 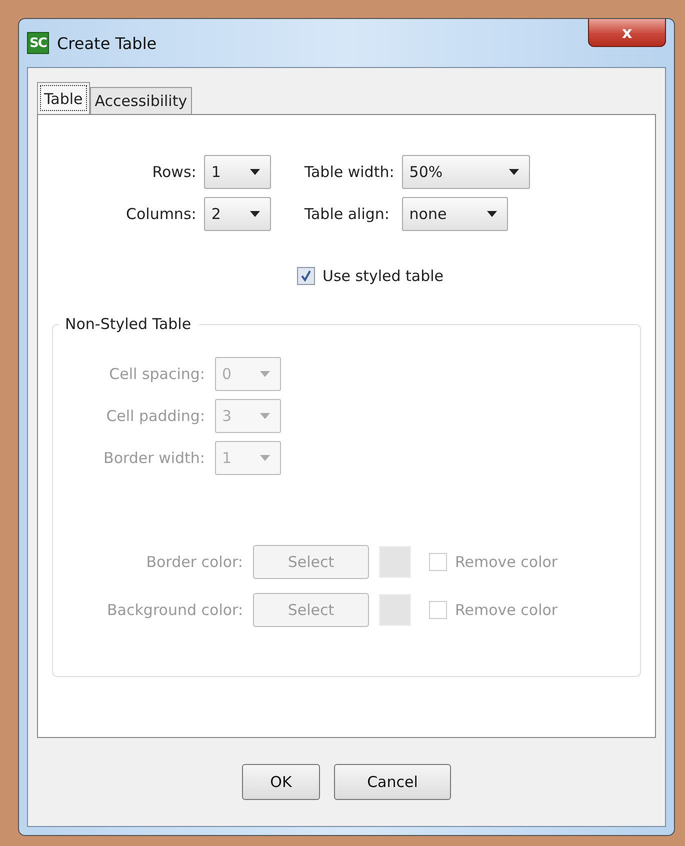 What do you see at coordinates (155, 416) in the screenshot?
I see `field-label: Cell padding:` at bounding box center [155, 416].